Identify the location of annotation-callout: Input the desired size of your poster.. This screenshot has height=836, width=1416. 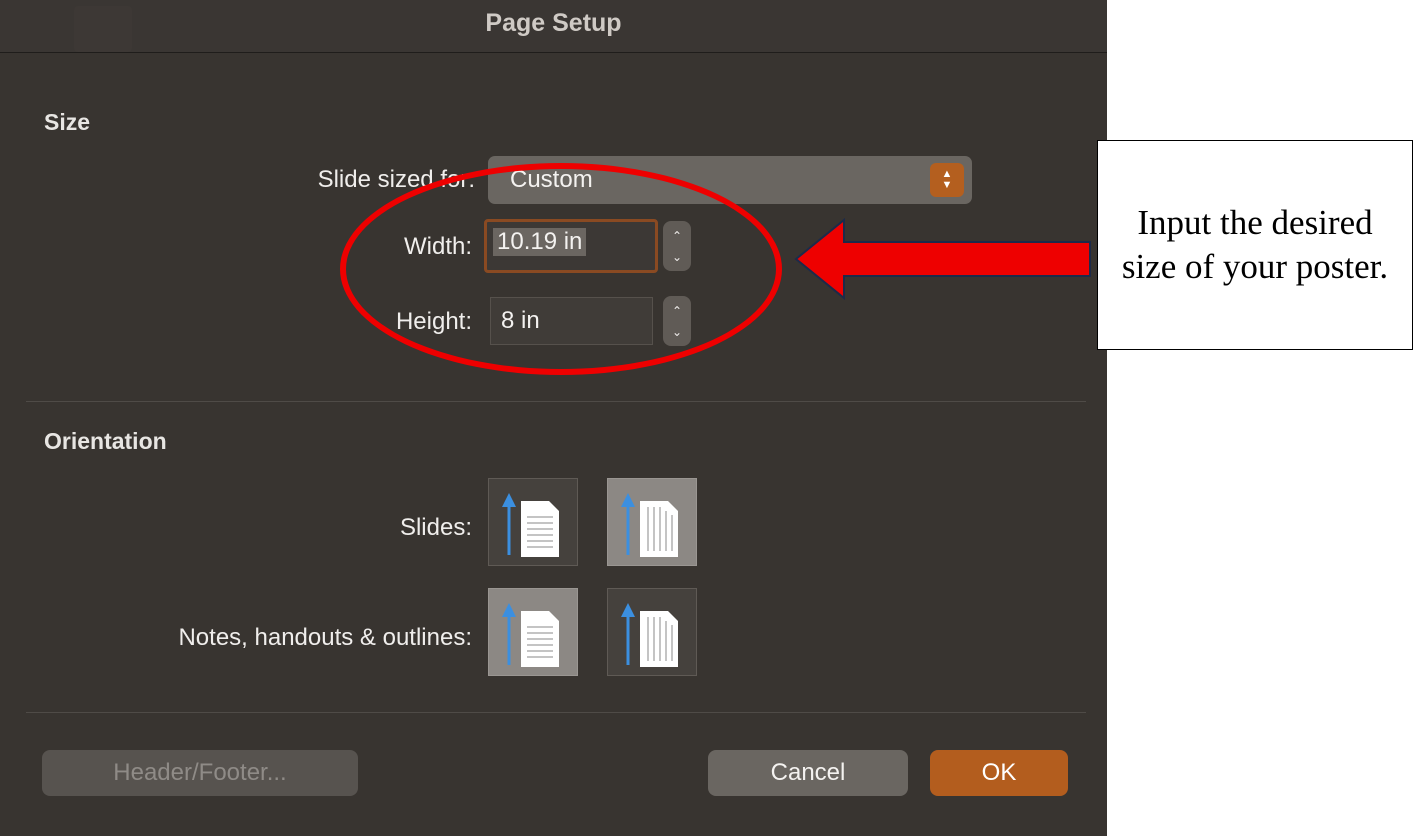
(1255, 245).